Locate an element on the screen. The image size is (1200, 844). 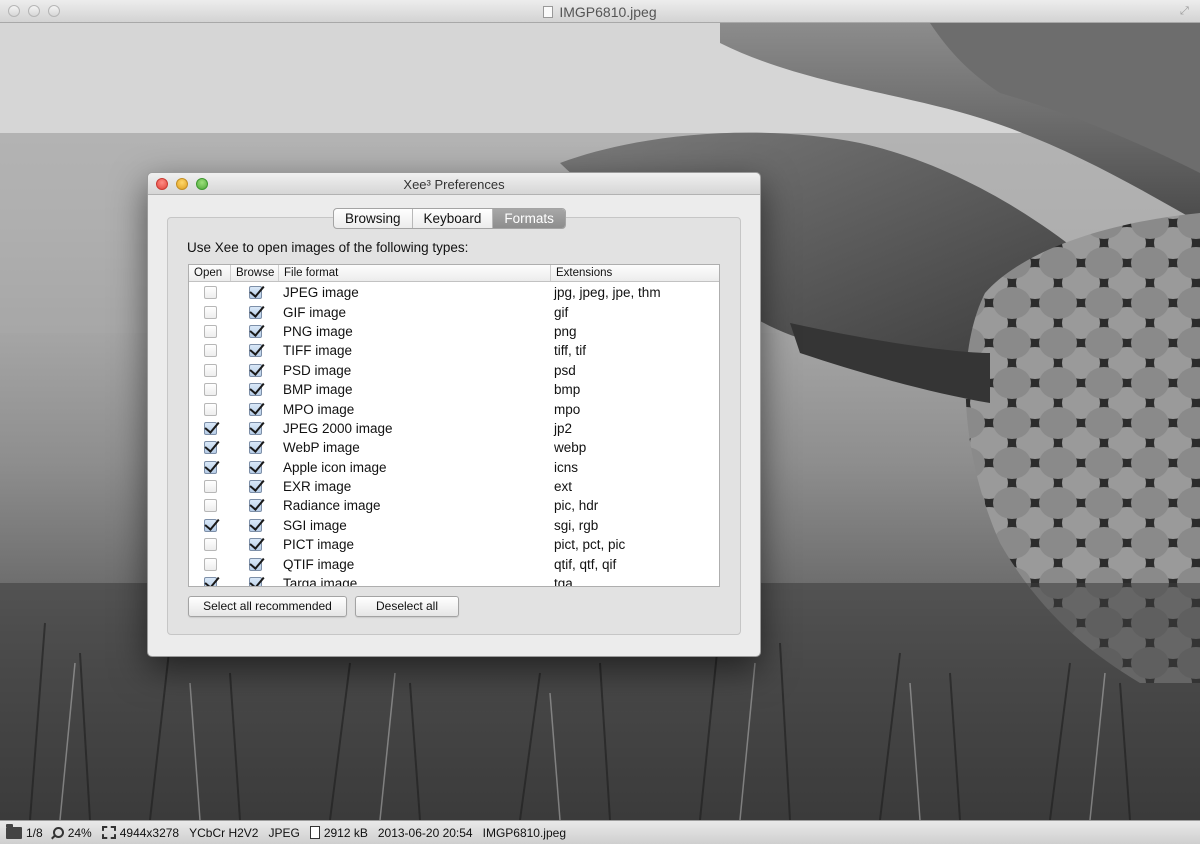
format-extensions: tiff, tif is located at coordinates (570, 351).